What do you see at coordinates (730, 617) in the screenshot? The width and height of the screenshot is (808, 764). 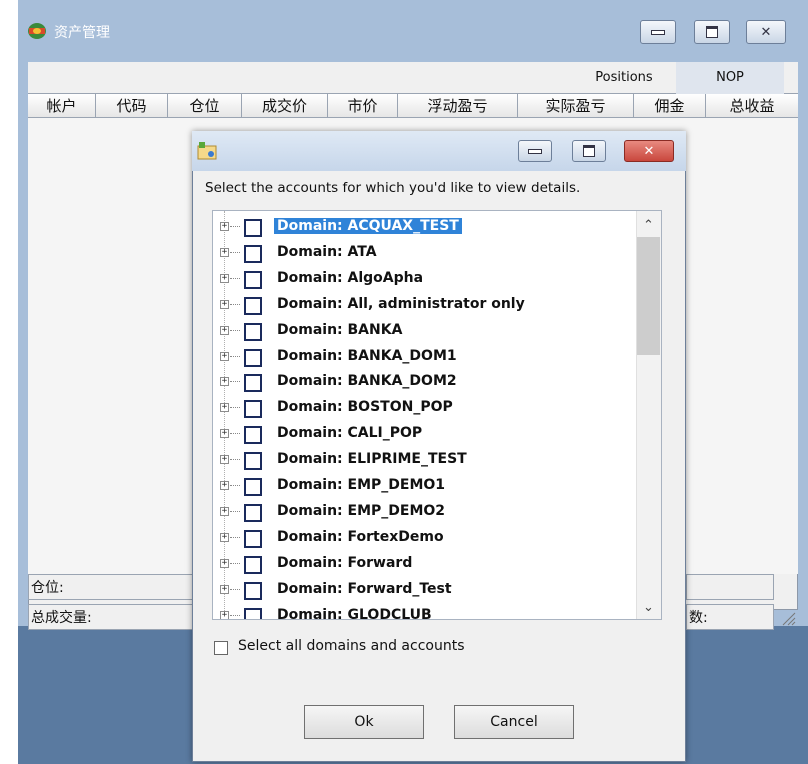 I see `status-right-count: 数:` at bounding box center [730, 617].